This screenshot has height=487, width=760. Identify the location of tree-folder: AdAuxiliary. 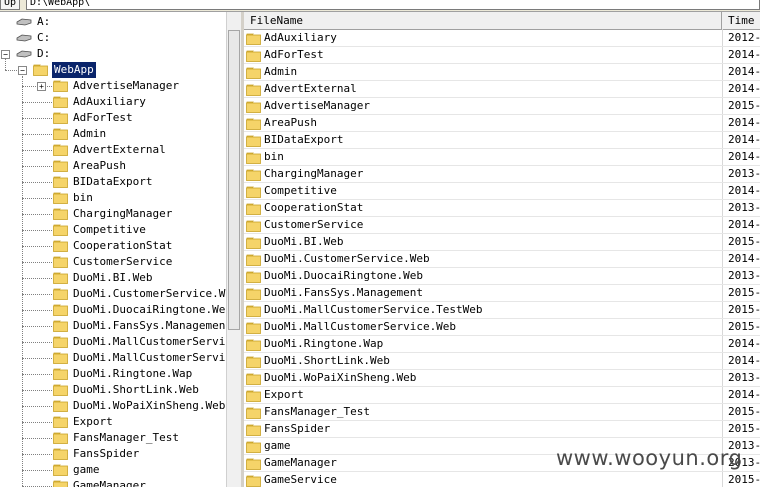
(113, 102).